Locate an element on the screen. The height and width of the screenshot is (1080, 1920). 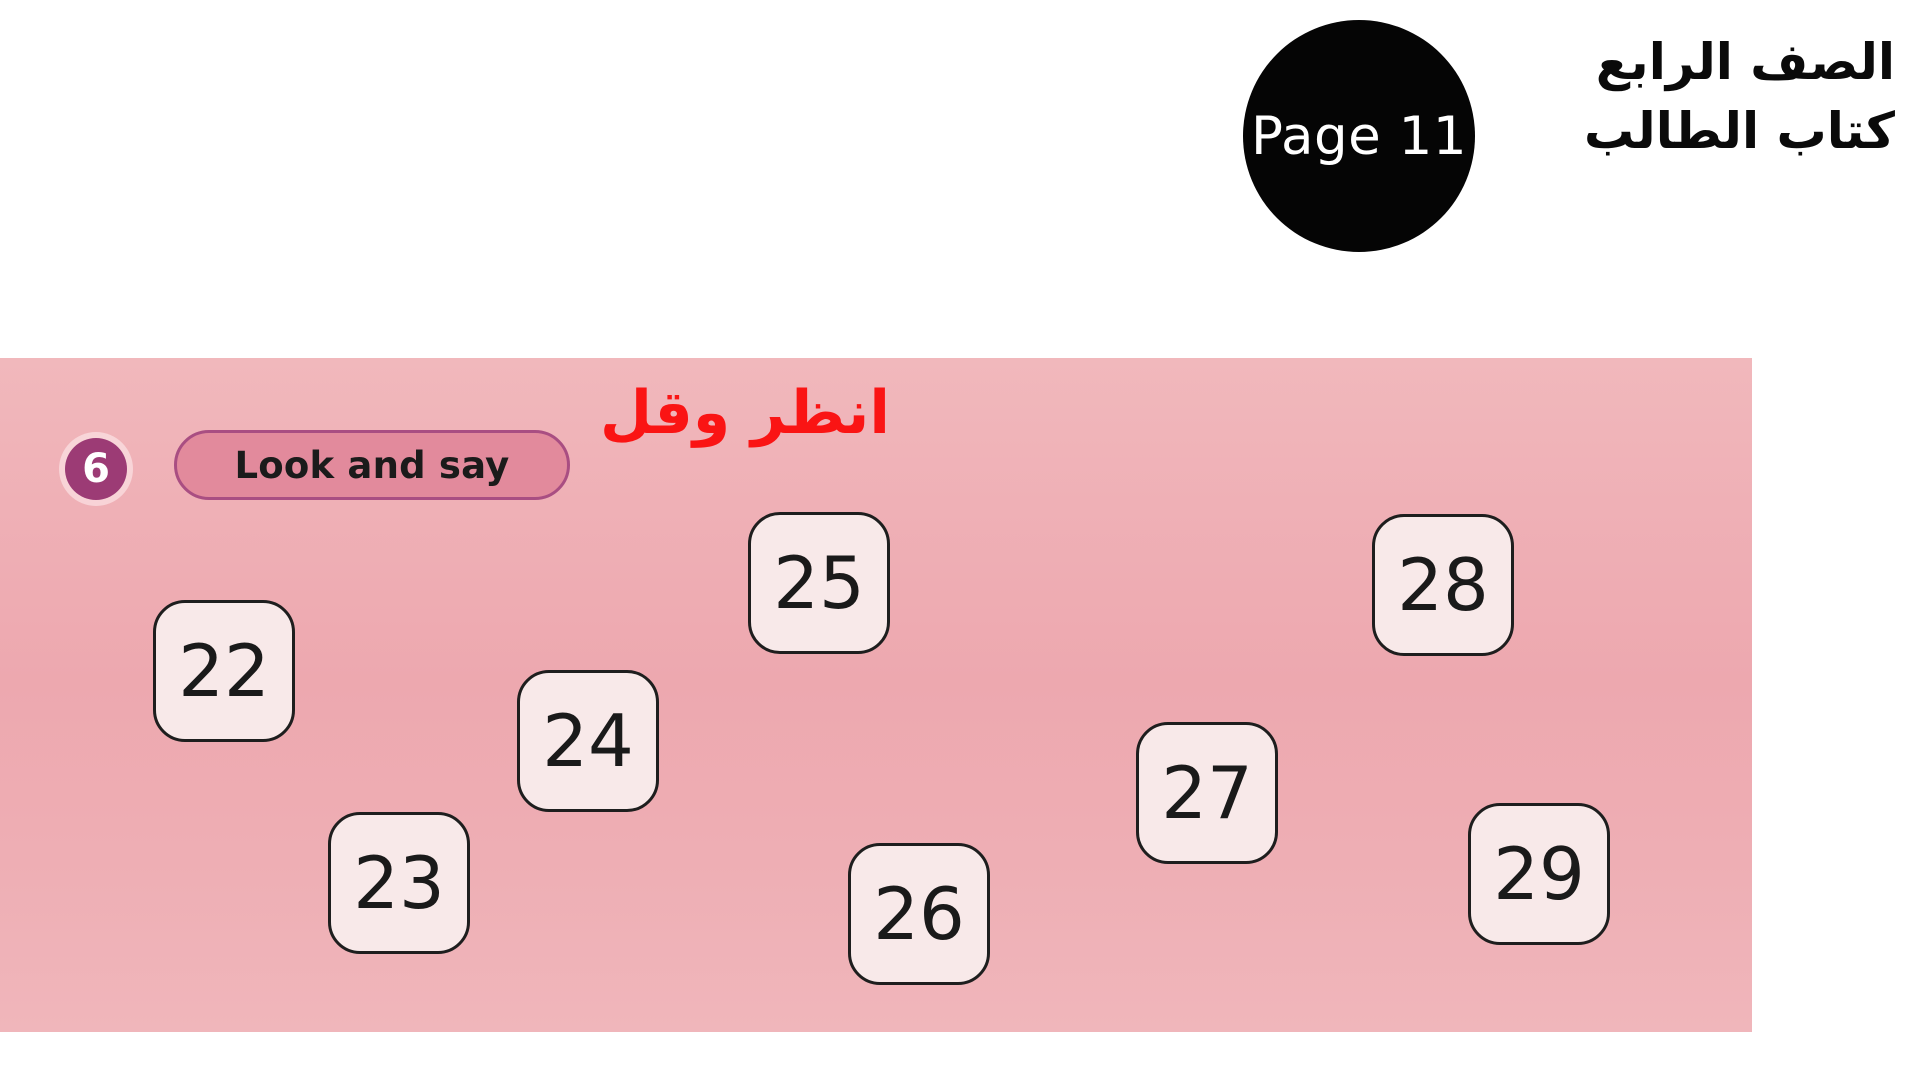
number-tile: 28 is located at coordinates (1443, 585).